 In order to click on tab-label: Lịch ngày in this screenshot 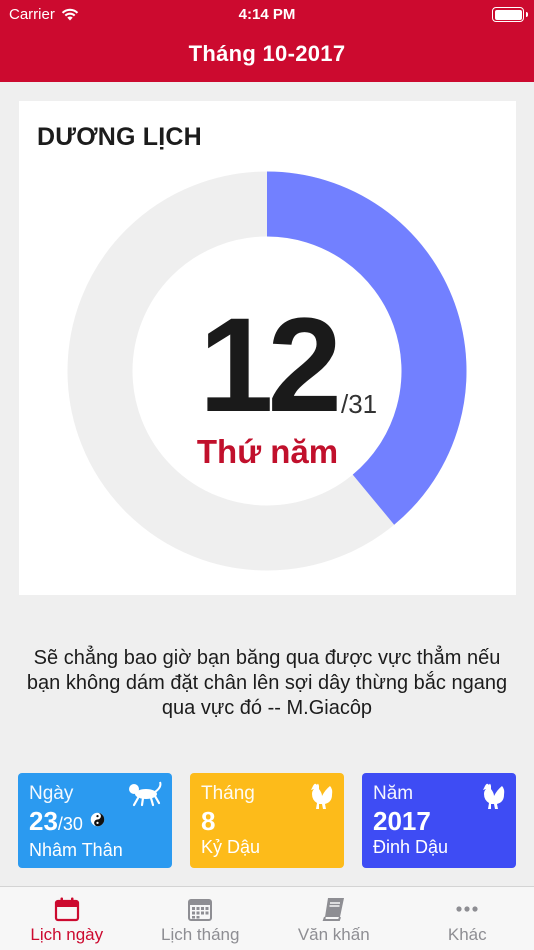, I will do `click(67, 934)`.